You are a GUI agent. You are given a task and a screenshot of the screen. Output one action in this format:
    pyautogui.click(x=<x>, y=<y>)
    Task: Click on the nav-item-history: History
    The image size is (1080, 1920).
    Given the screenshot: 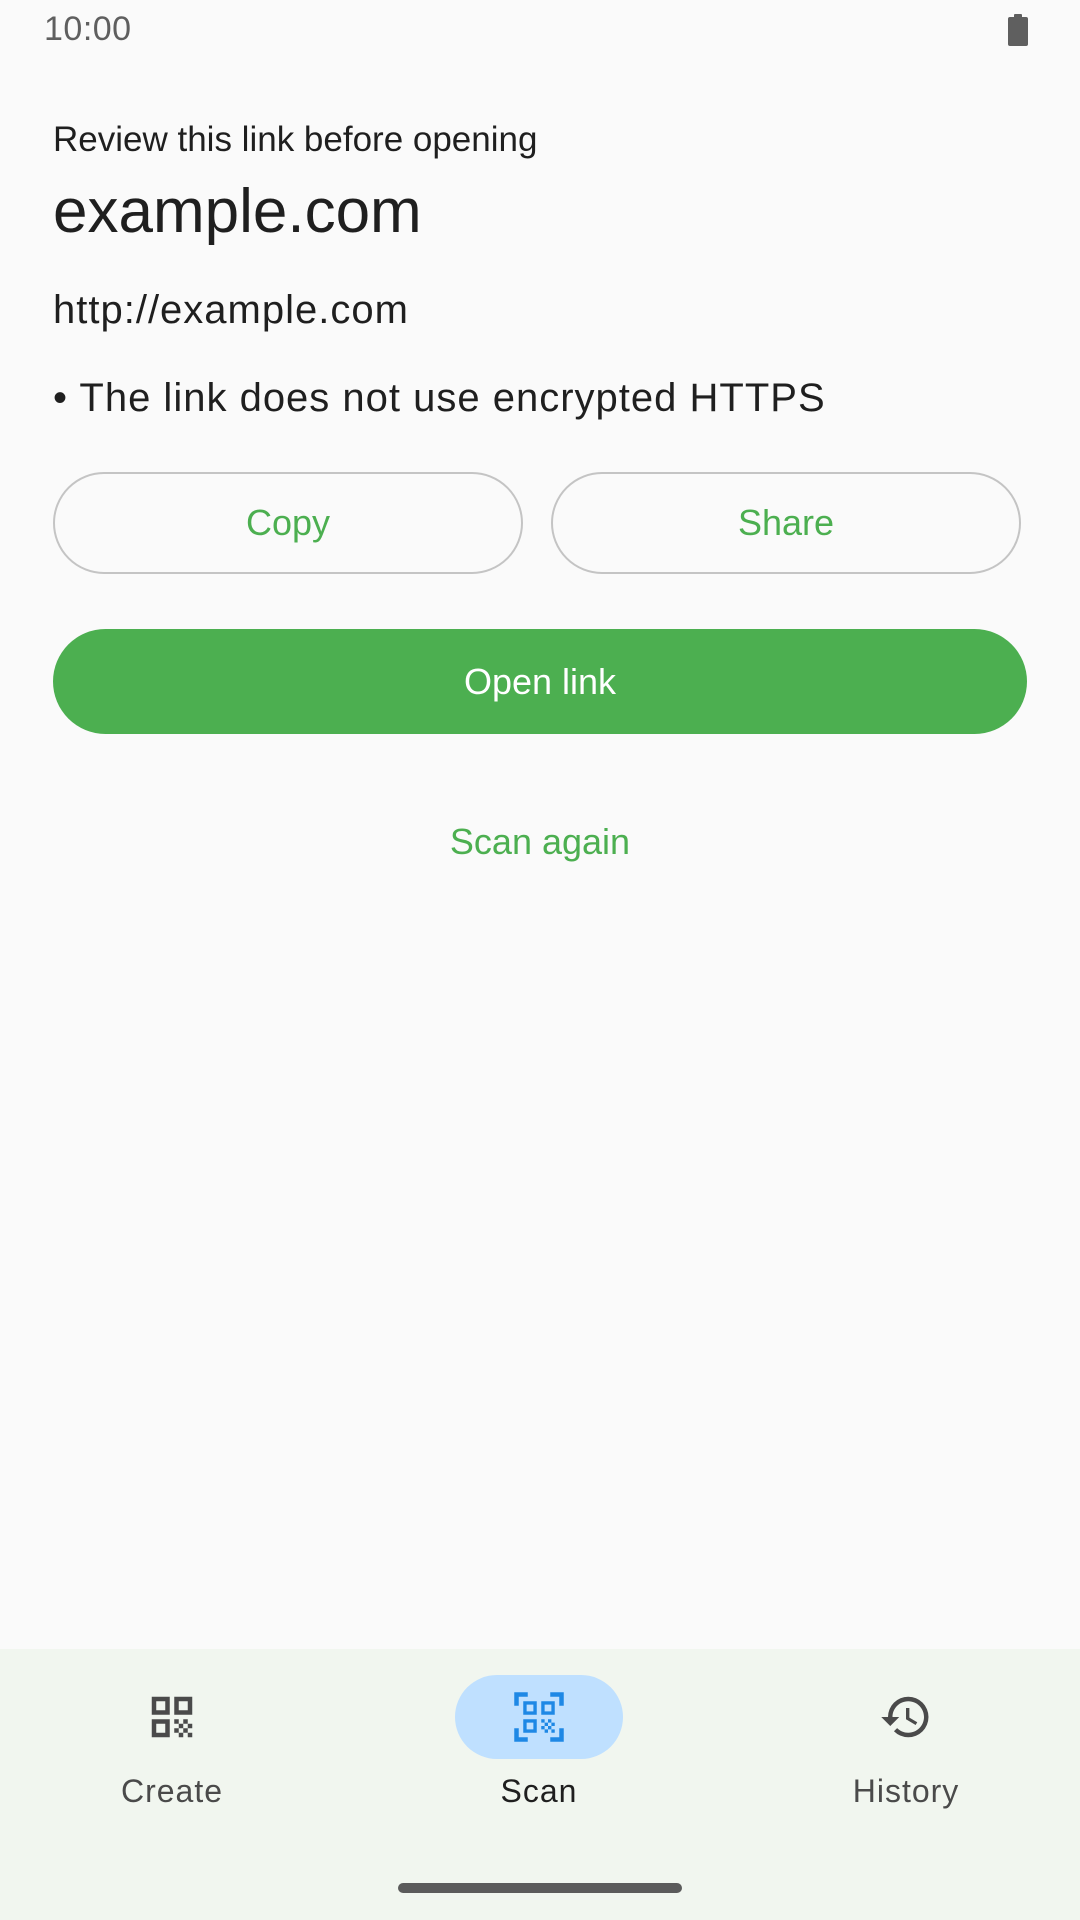 What is the action you would take?
    pyautogui.click(x=906, y=1745)
    